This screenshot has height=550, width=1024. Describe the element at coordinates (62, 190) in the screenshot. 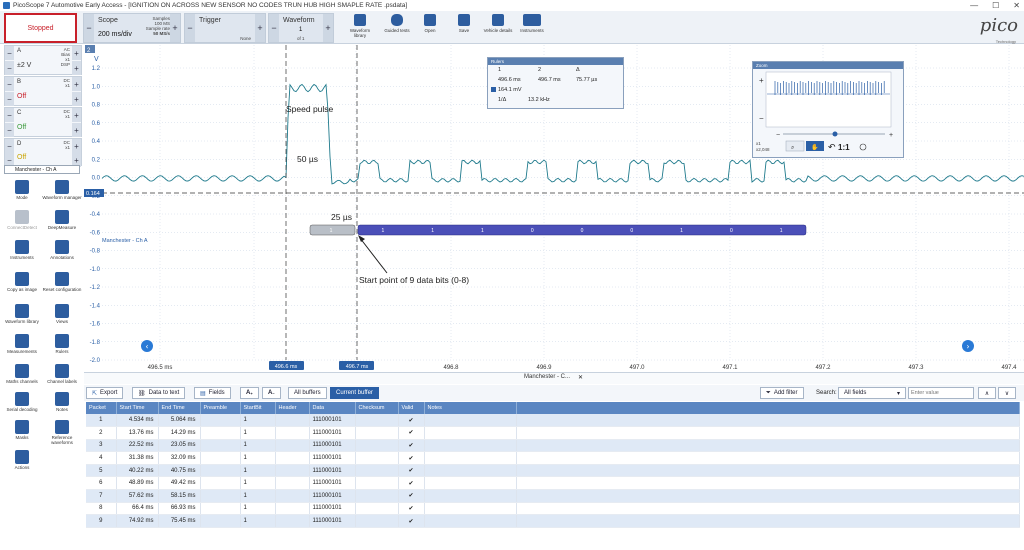

I see `waveform-manager-tool: Waveform manager` at that location.